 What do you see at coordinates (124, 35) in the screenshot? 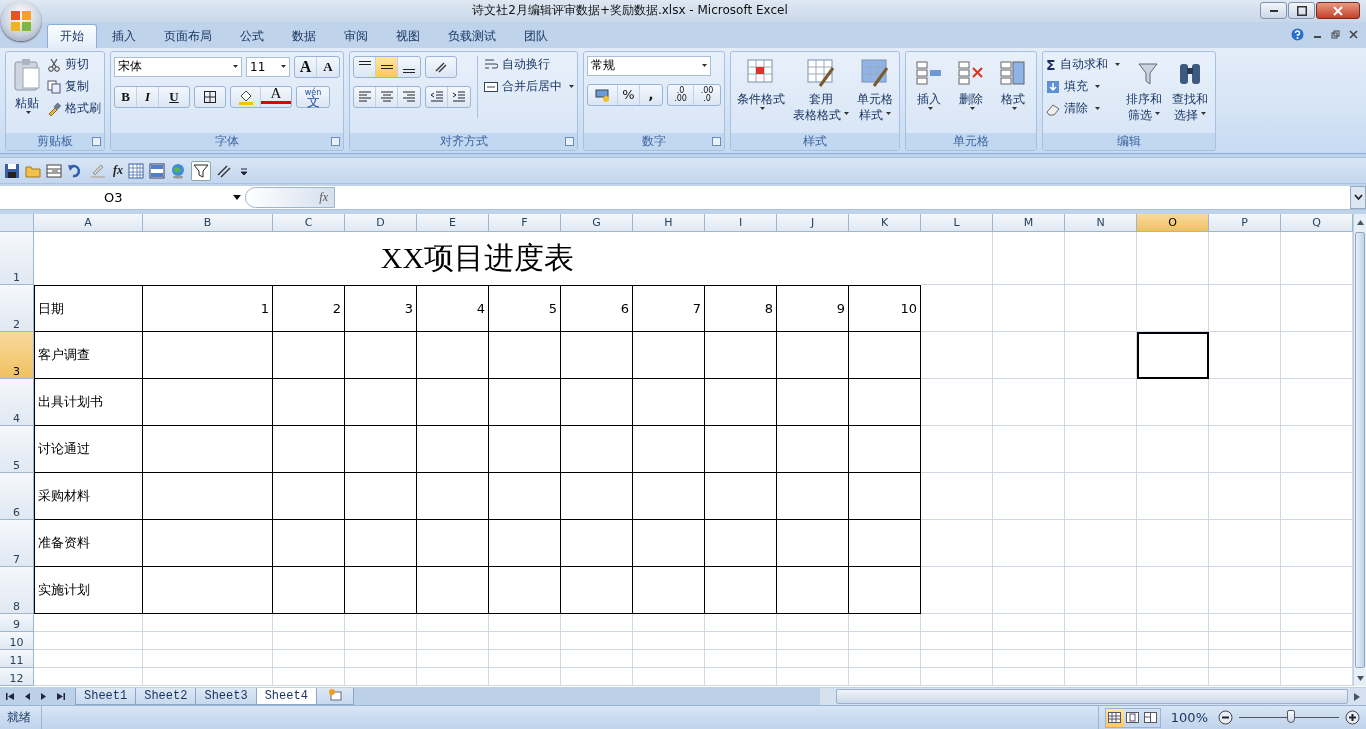
I see `ribbon-tab: 插入` at bounding box center [124, 35].